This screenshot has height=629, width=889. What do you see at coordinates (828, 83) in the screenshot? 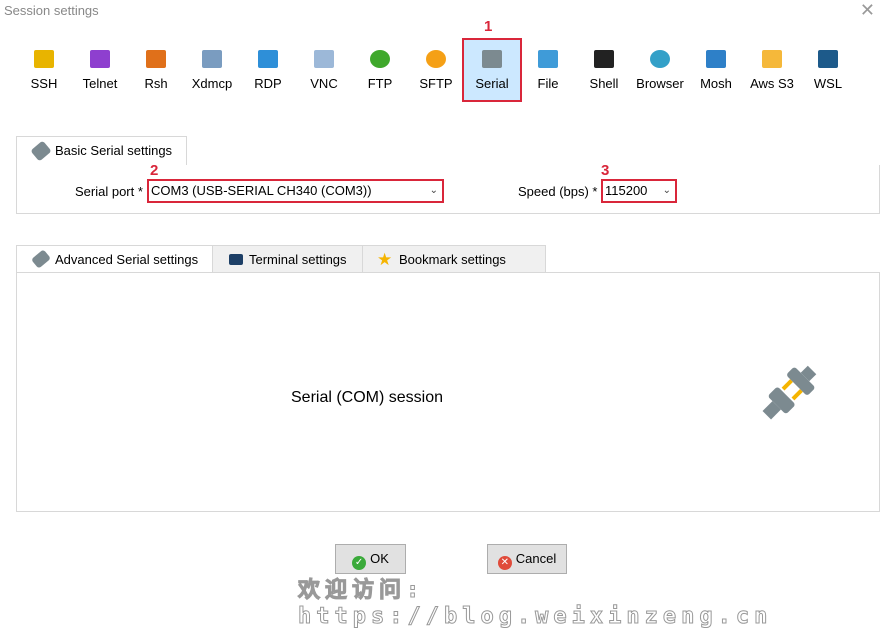
I see `session-type-label: WSL` at bounding box center [828, 83].